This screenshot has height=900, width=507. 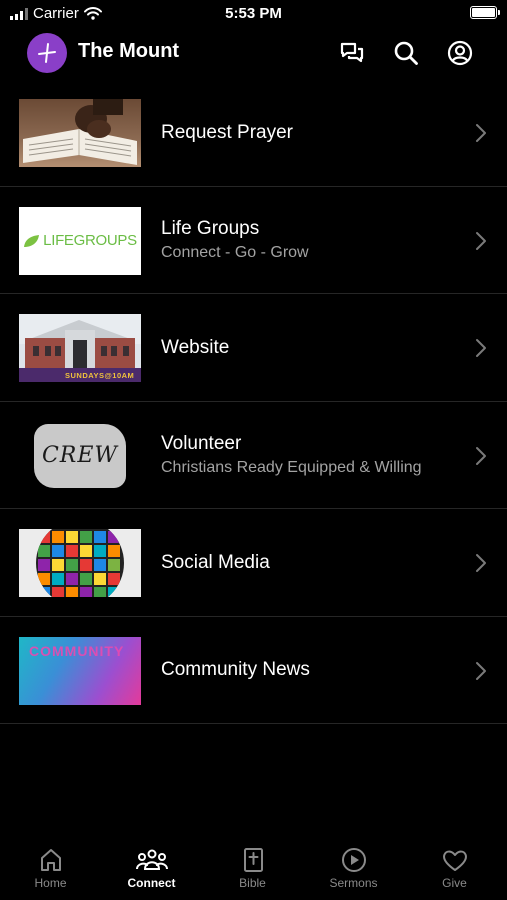 I want to click on community-news-thumbnail: COMMUNITY, so click(x=80, y=670).